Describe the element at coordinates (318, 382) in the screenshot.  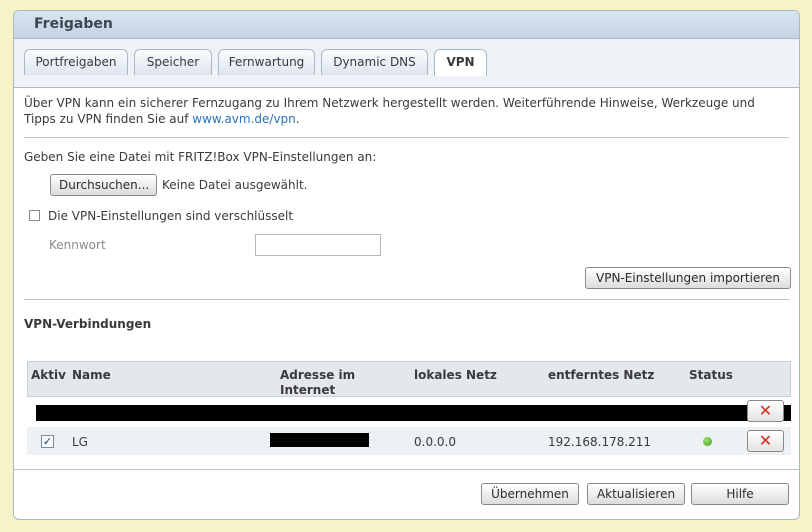
I see `col-address: Adresse im Internet` at that location.